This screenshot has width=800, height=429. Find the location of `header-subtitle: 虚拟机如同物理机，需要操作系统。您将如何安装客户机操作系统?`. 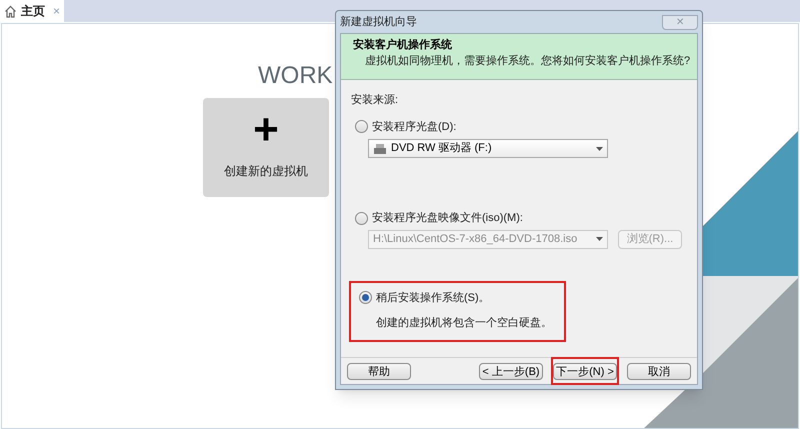

header-subtitle: 虚拟机如同物理机，需要操作系统。您将如何安装客户机操作系统? is located at coordinates (527, 61).